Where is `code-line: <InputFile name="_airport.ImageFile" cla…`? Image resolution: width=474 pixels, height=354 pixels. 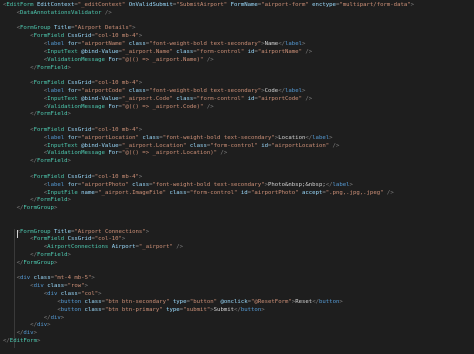 code-line: <InputFile name="_airport.ImageFile" cla… is located at coordinates (208, 194).